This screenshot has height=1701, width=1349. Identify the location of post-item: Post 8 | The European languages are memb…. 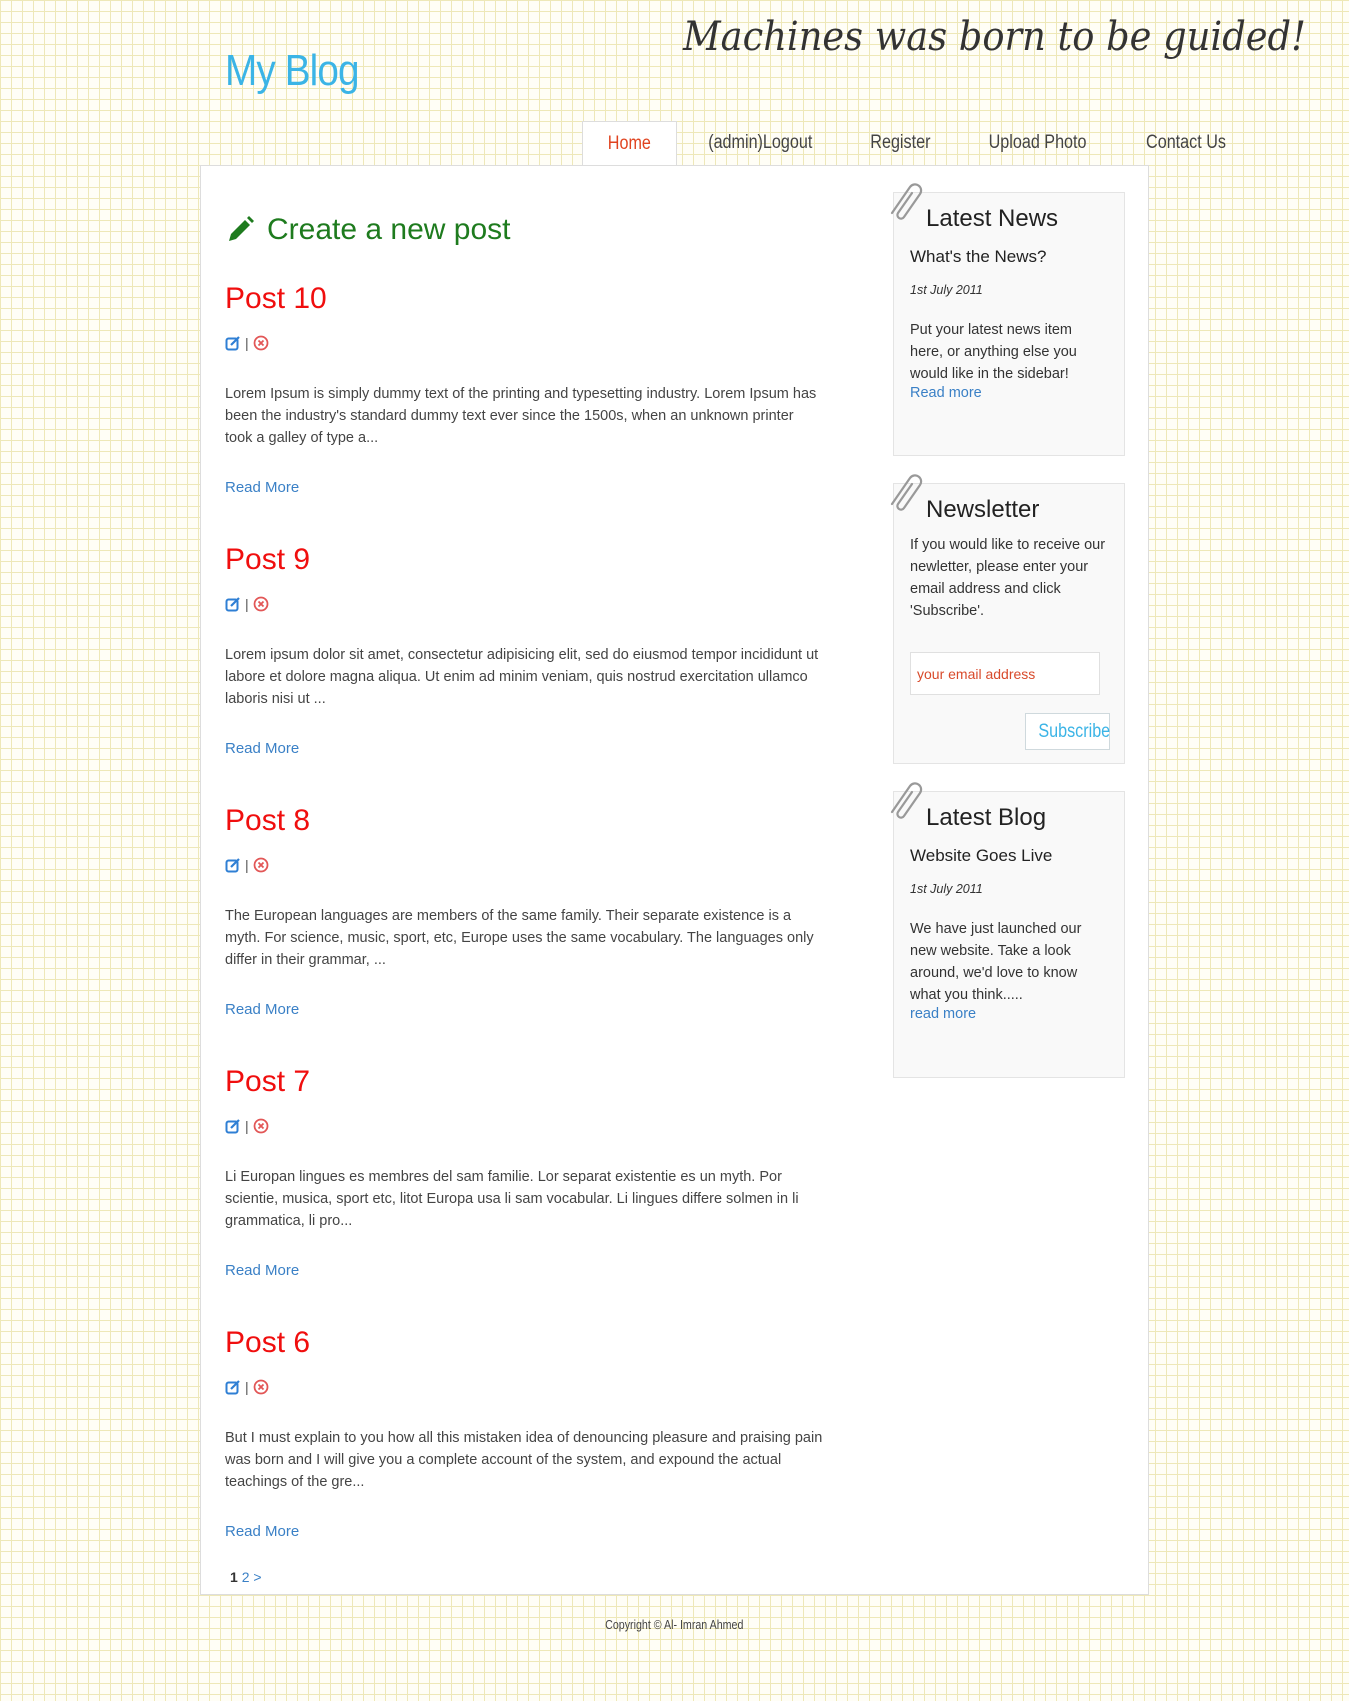
(525, 919).